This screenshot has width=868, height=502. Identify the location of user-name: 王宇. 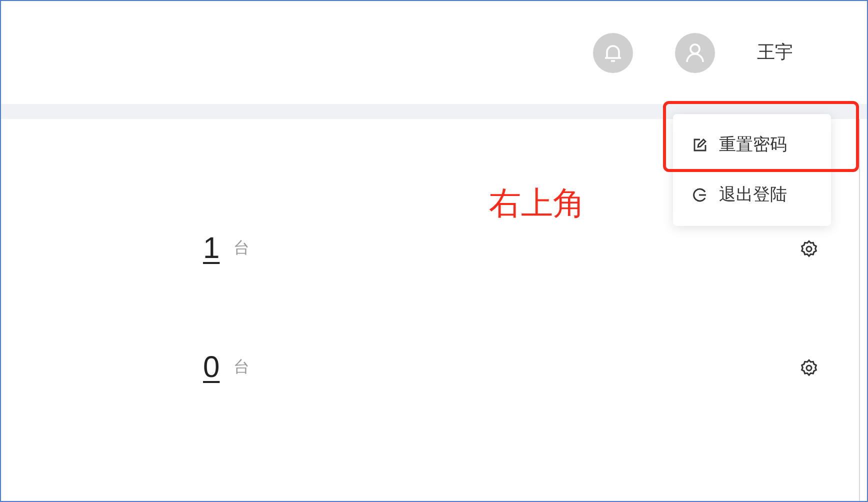
(775, 52).